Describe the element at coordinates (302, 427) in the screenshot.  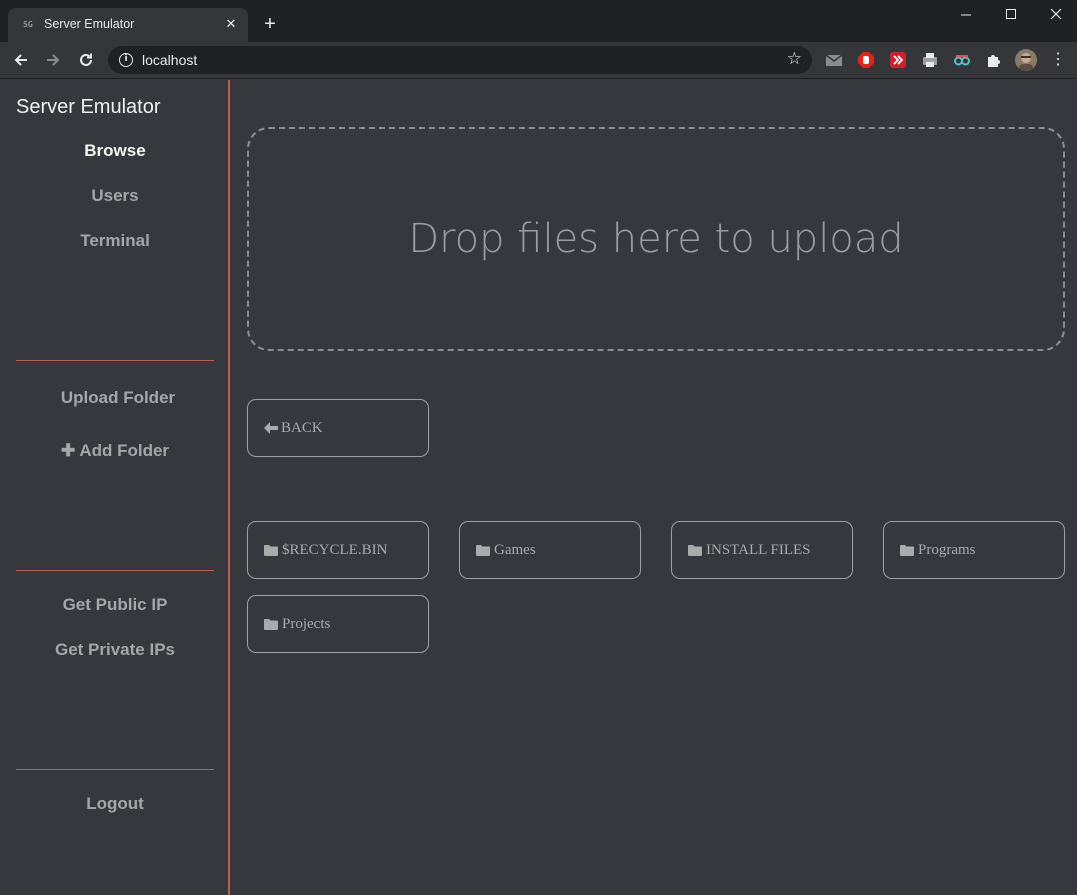
I see `back-label: BACK` at that location.